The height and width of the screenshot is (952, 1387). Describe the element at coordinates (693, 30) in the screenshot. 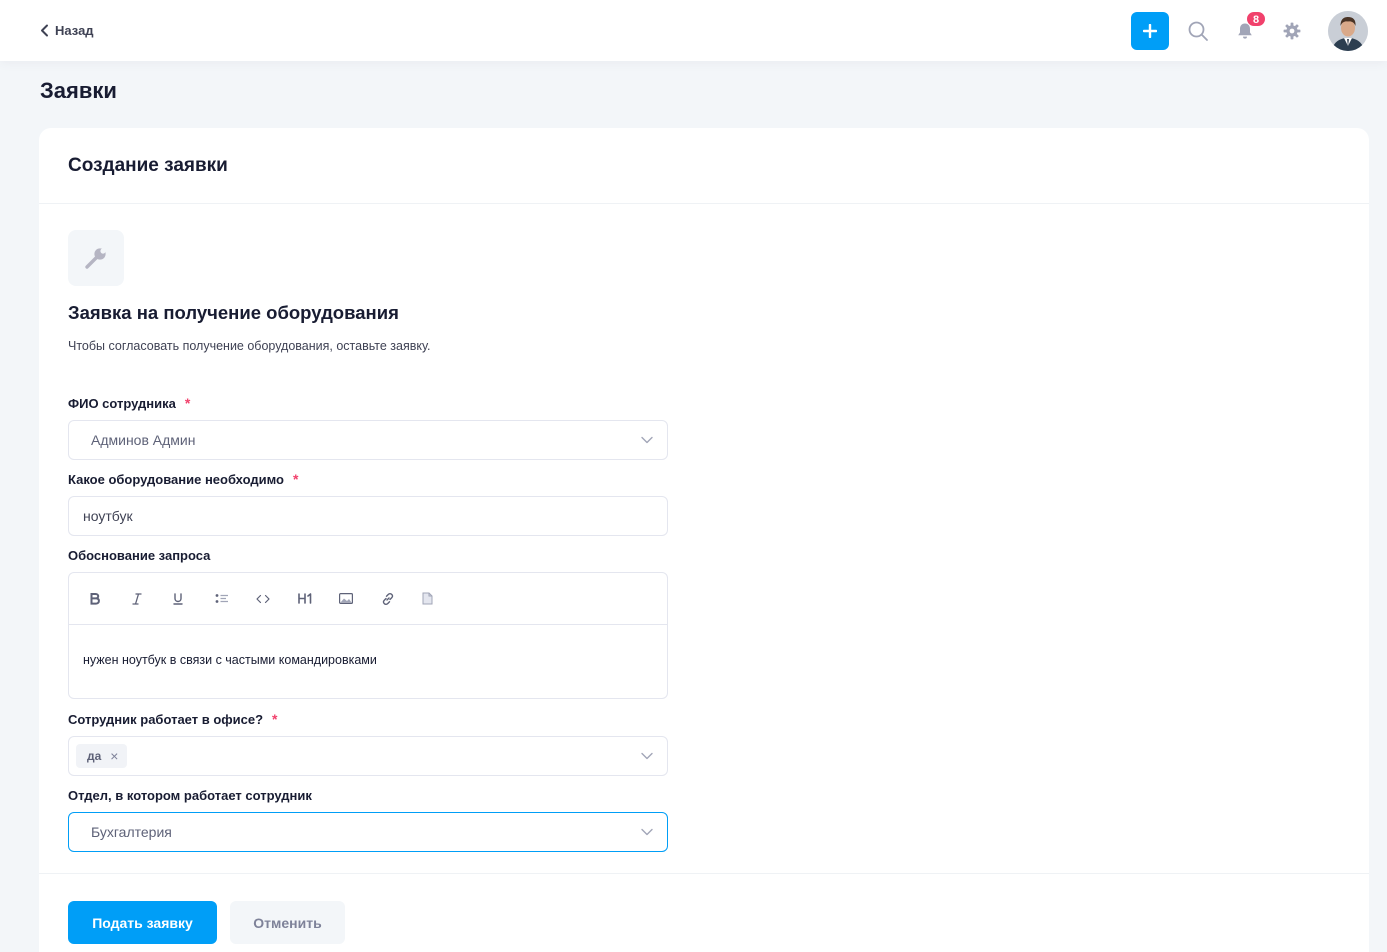

I see `top-bar: Назад 8` at that location.